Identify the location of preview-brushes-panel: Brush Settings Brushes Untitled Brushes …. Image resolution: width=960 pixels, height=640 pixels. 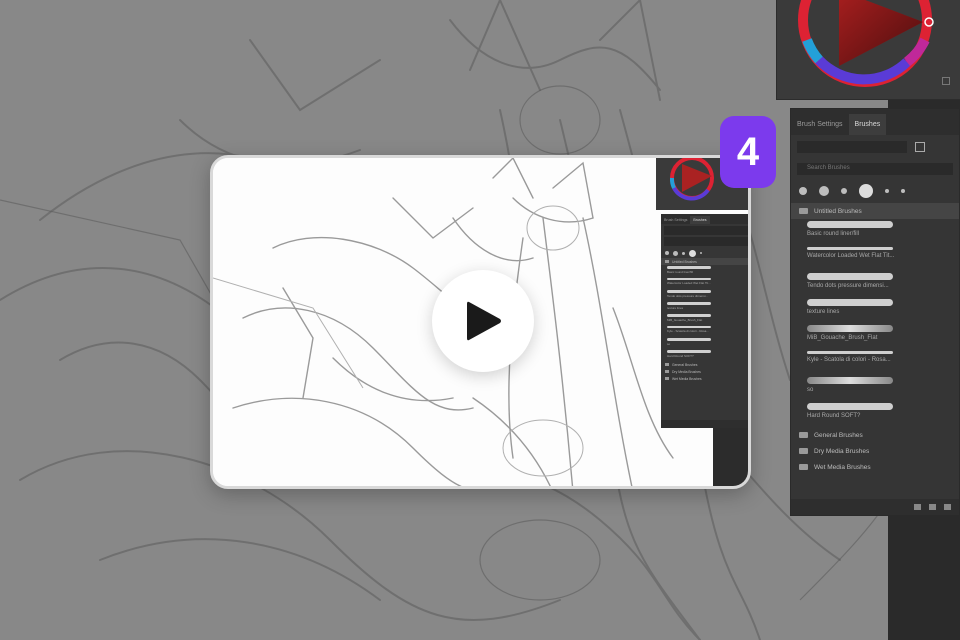
(704, 321).